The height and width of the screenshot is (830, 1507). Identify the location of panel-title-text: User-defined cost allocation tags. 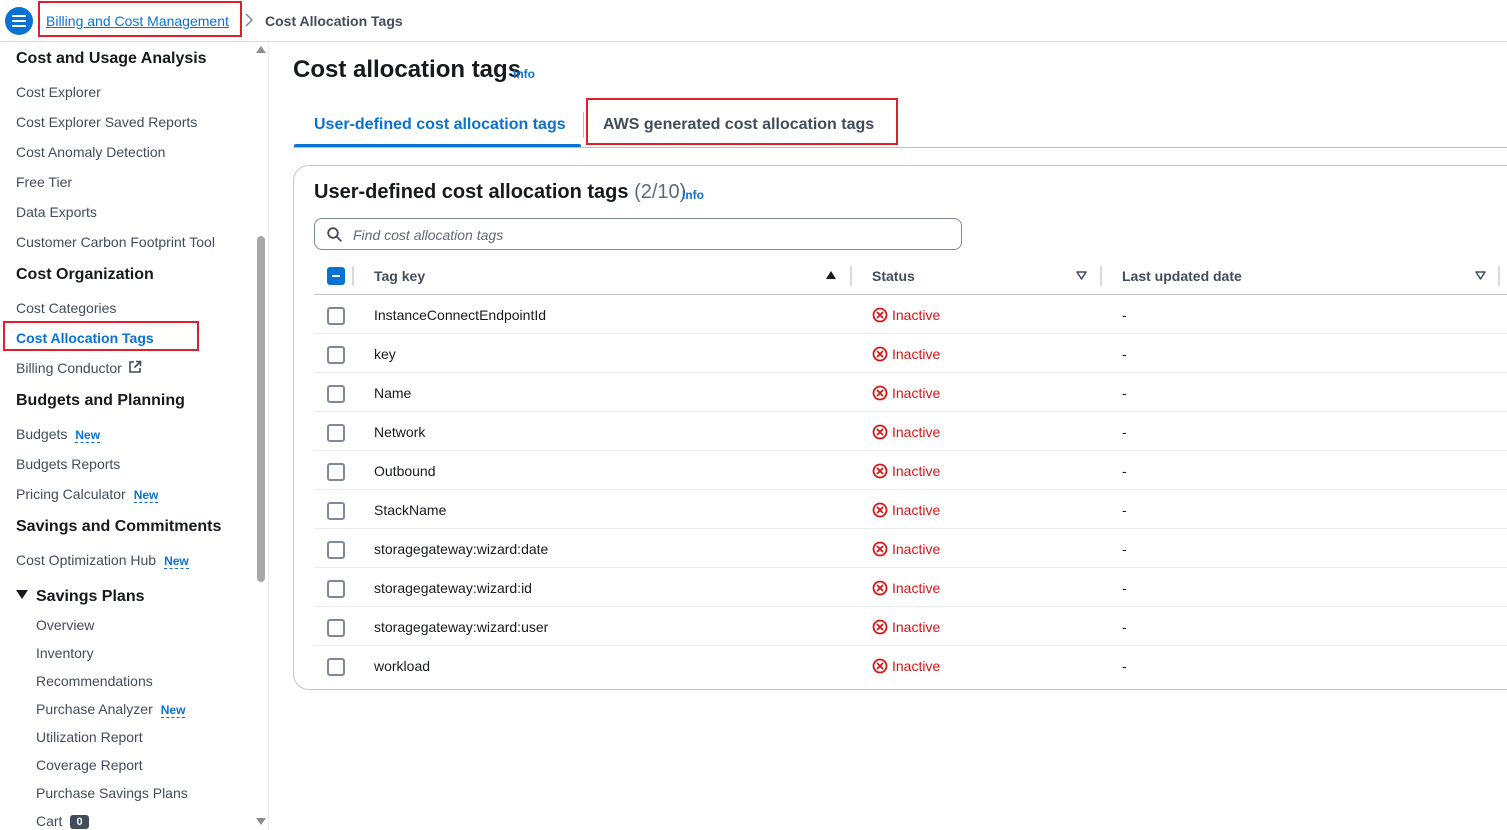
(471, 192).